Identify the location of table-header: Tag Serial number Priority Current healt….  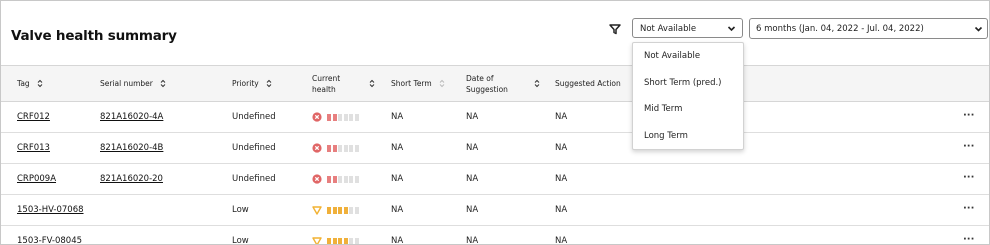
(495, 84).